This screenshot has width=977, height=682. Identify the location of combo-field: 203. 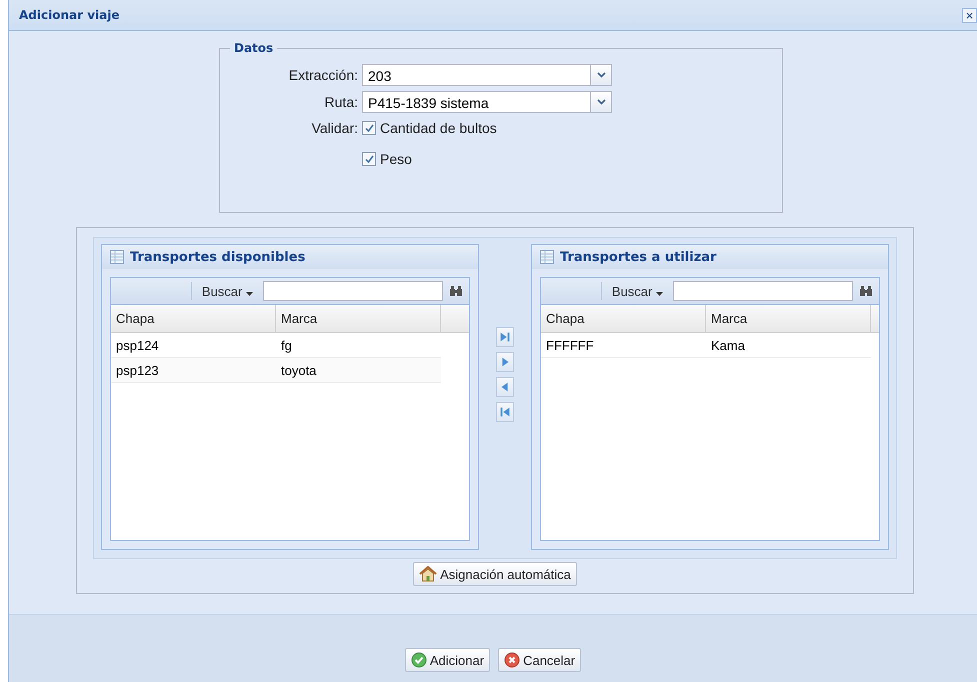
(487, 75).